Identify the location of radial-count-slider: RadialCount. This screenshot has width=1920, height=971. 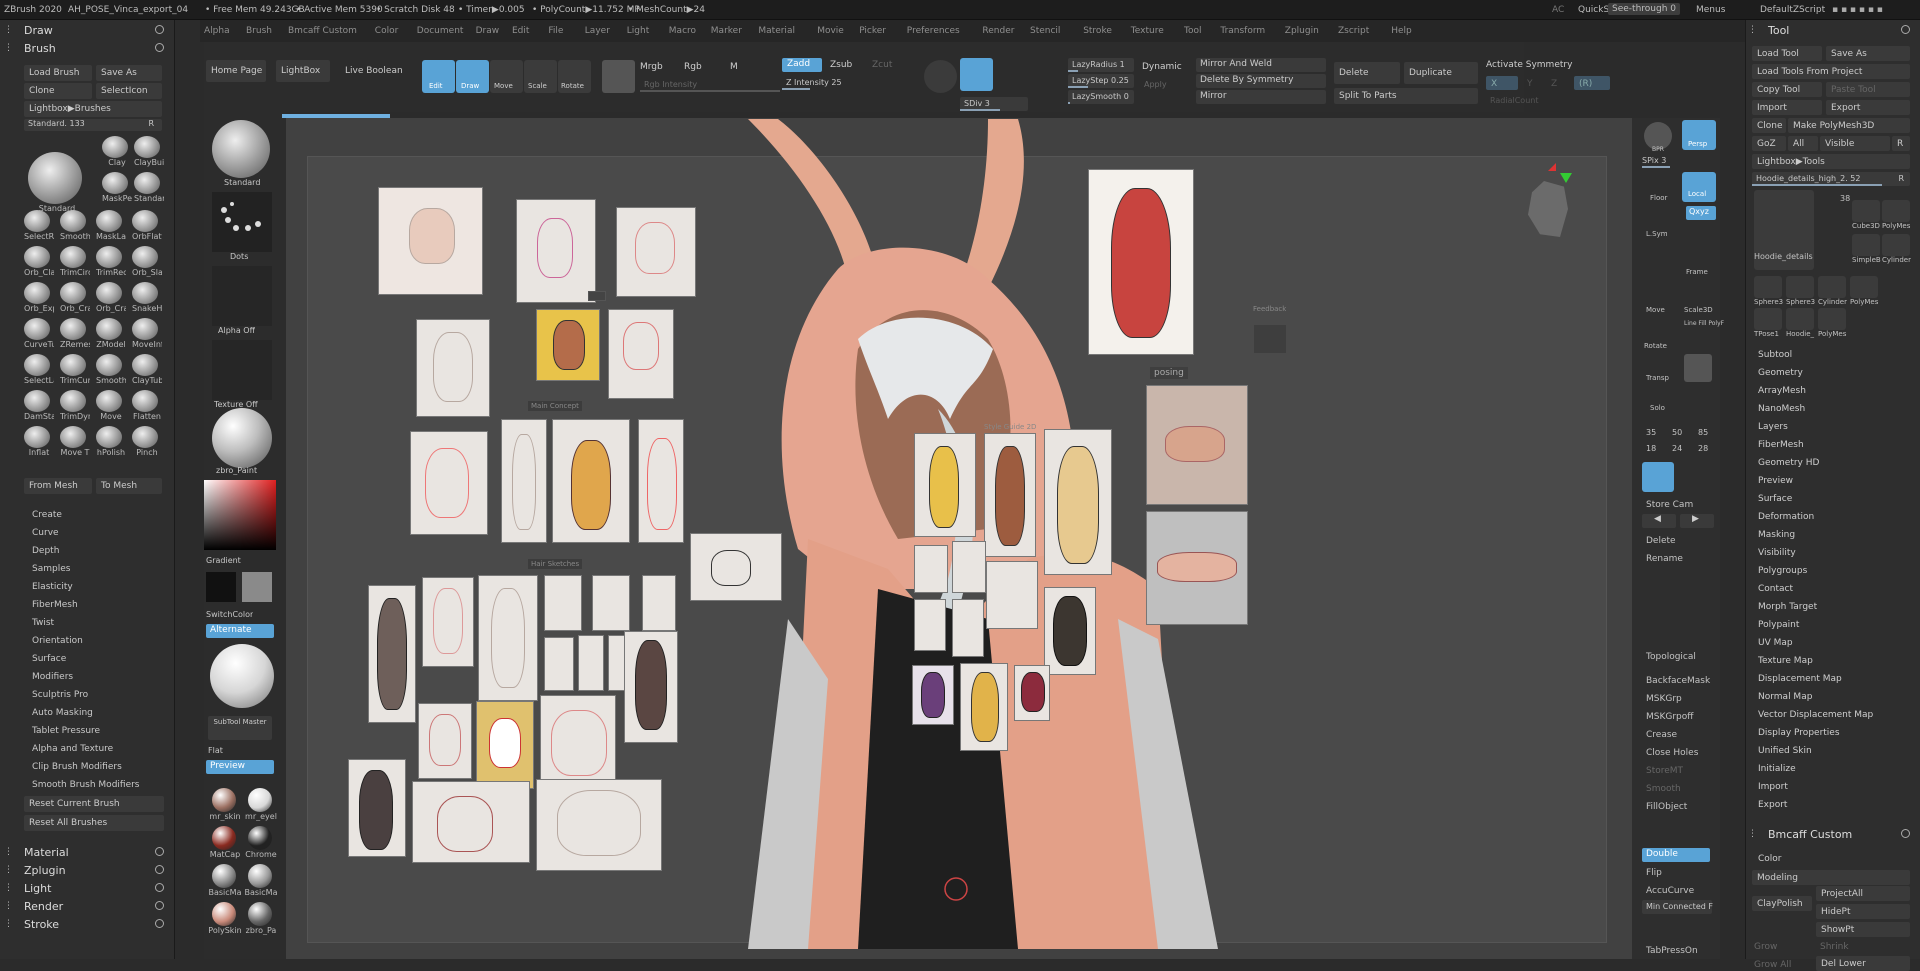
(1548, 101).